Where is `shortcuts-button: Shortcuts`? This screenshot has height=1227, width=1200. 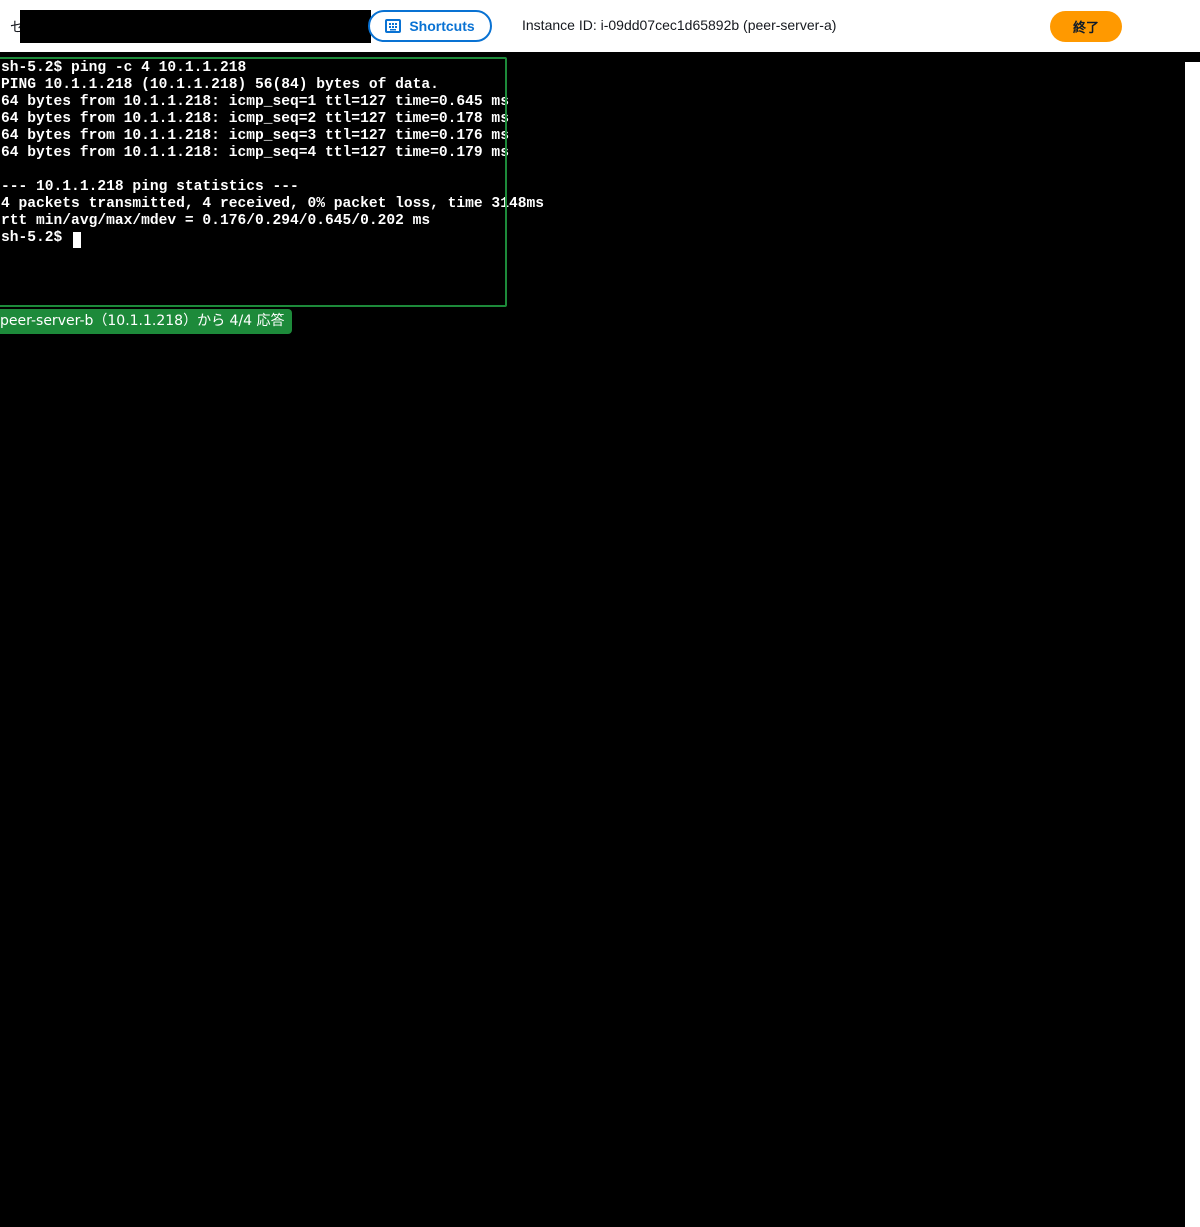 shortcuts-button: Shortcuts is located at coordinates (430, 26).